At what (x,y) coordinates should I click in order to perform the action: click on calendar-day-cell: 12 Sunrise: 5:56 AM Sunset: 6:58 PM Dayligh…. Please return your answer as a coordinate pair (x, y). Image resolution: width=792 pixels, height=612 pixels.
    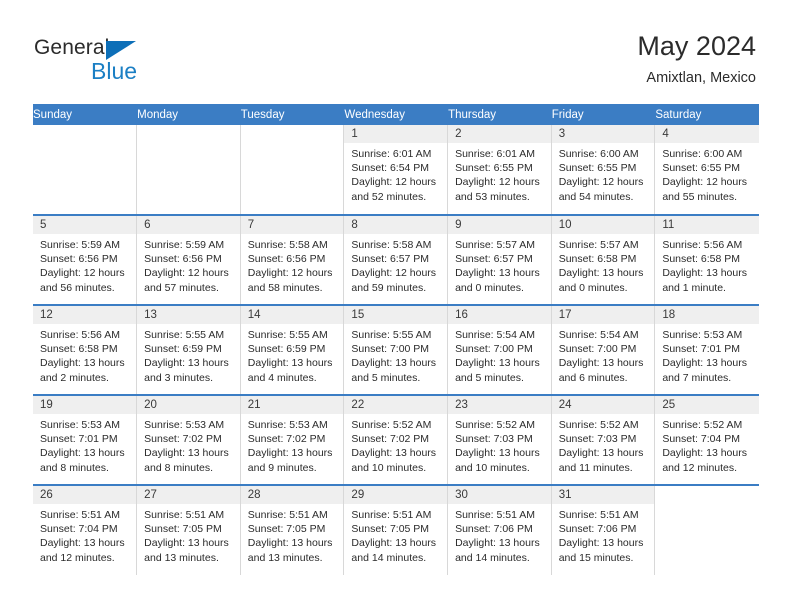
    Looking at the image, I should click on (85, 349).